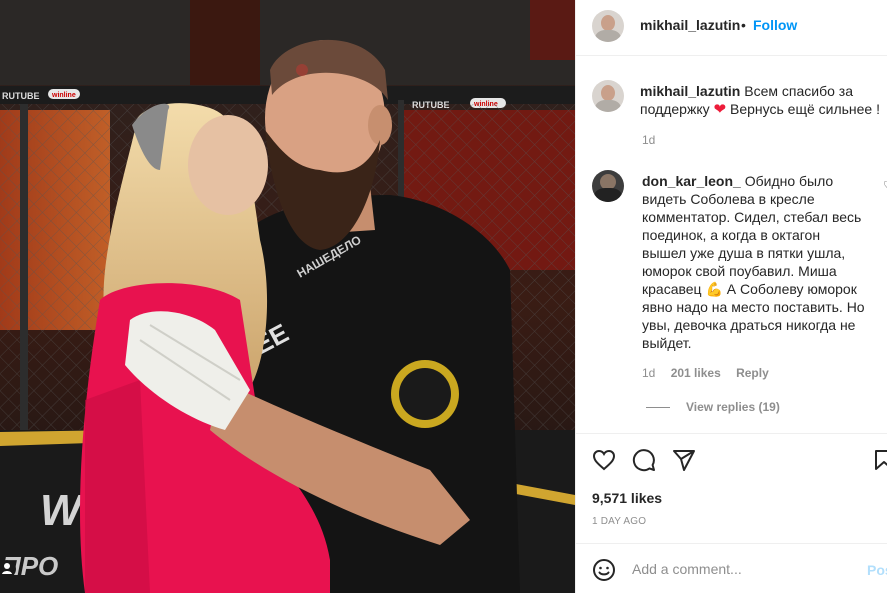 Image resolution: width=887 pixels, height=593 pixels. I want to click on comment-likes: 201 likes, so click(696, 373).